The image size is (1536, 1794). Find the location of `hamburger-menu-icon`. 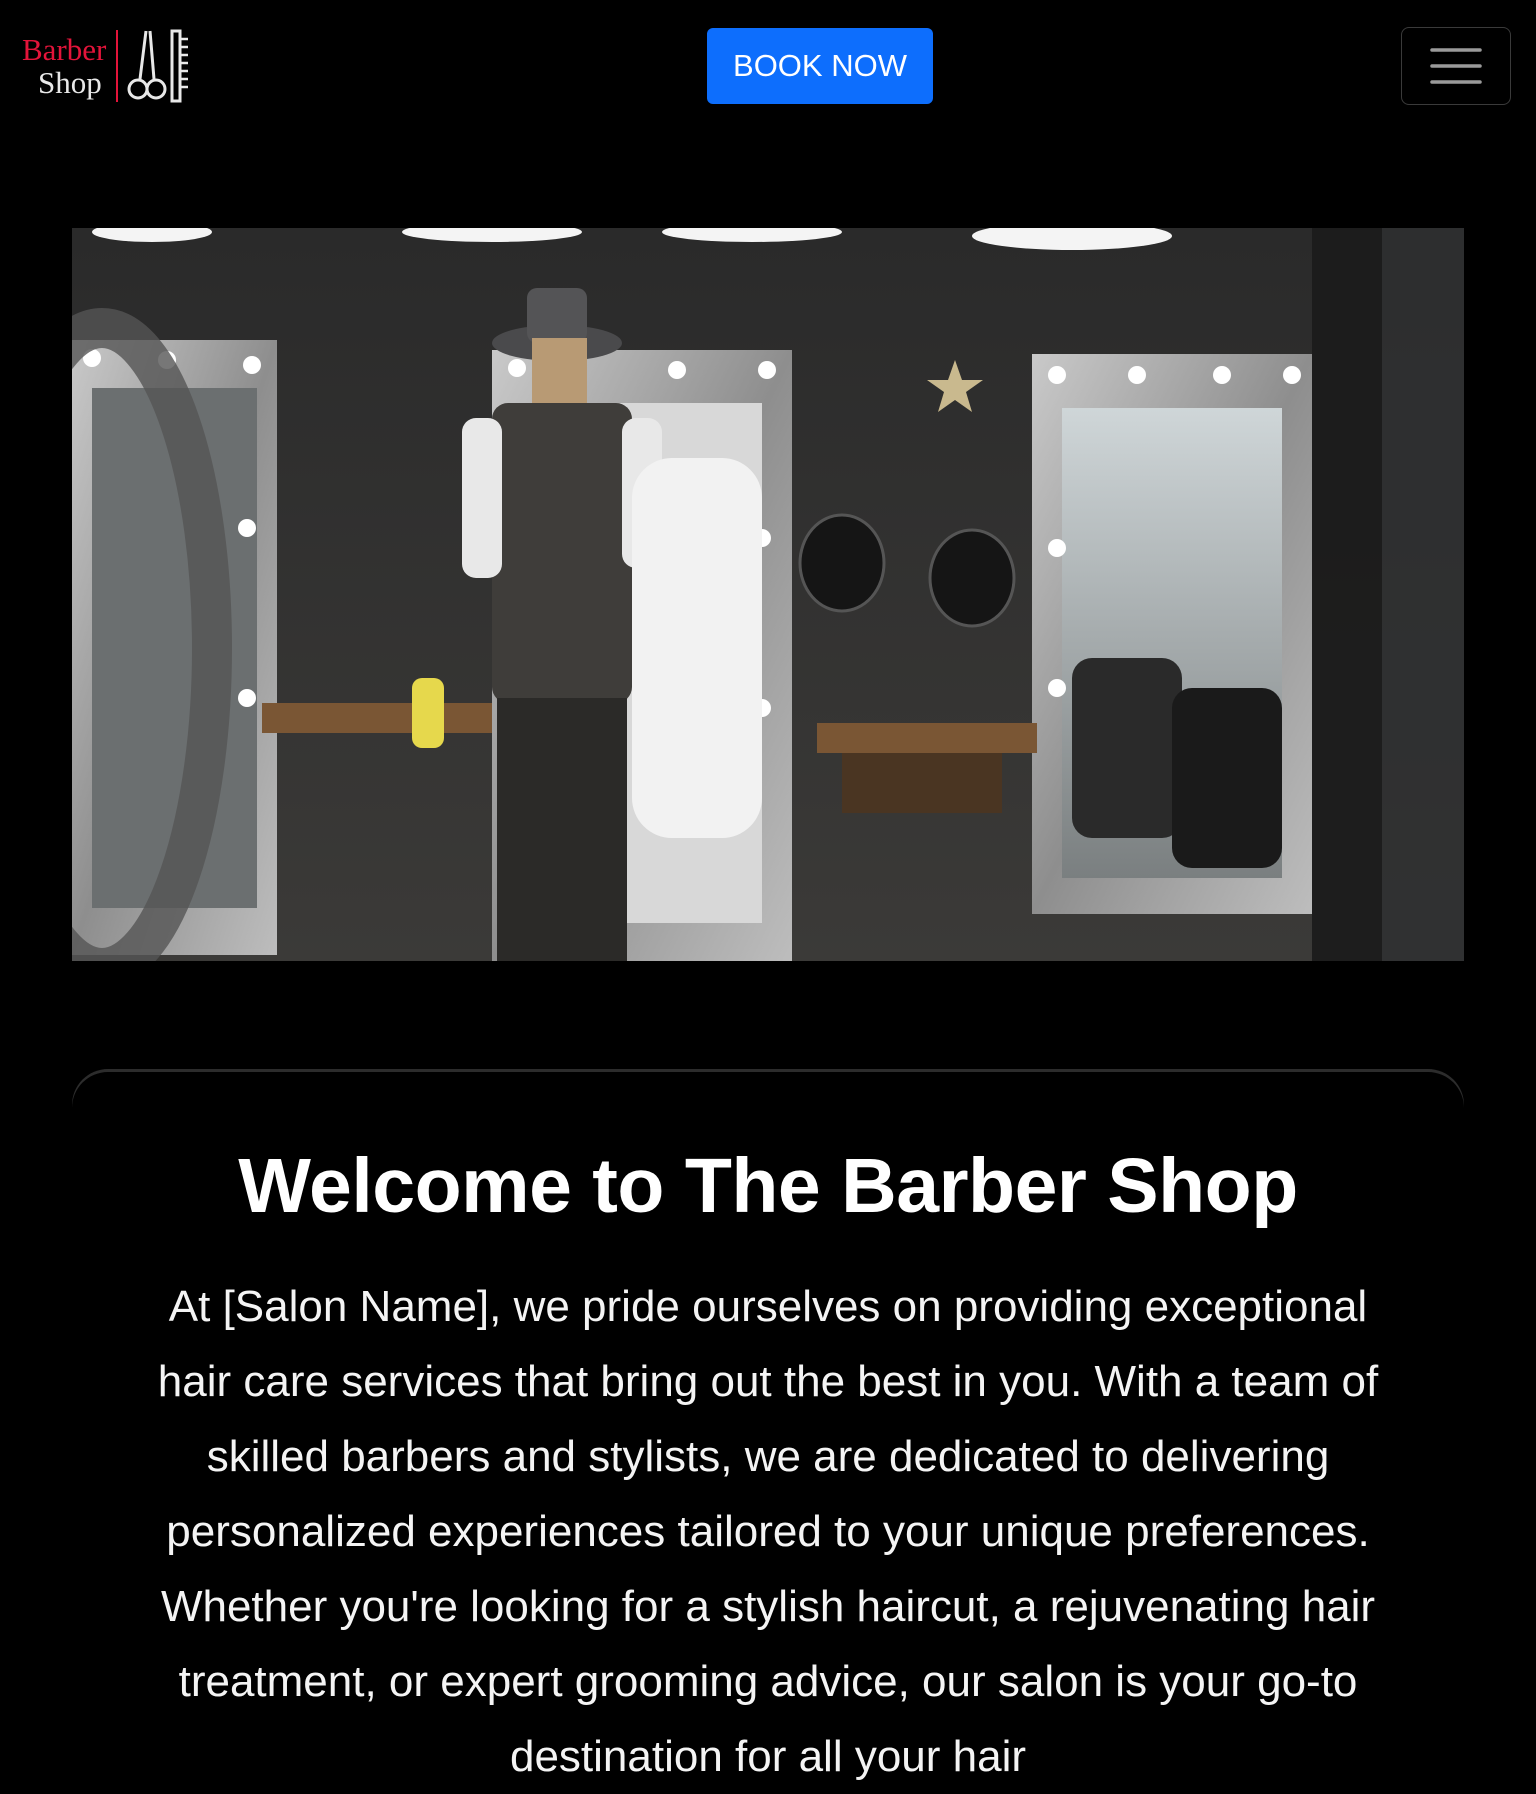

hamburger-menu-icon is located at coordinates (1456, 66).